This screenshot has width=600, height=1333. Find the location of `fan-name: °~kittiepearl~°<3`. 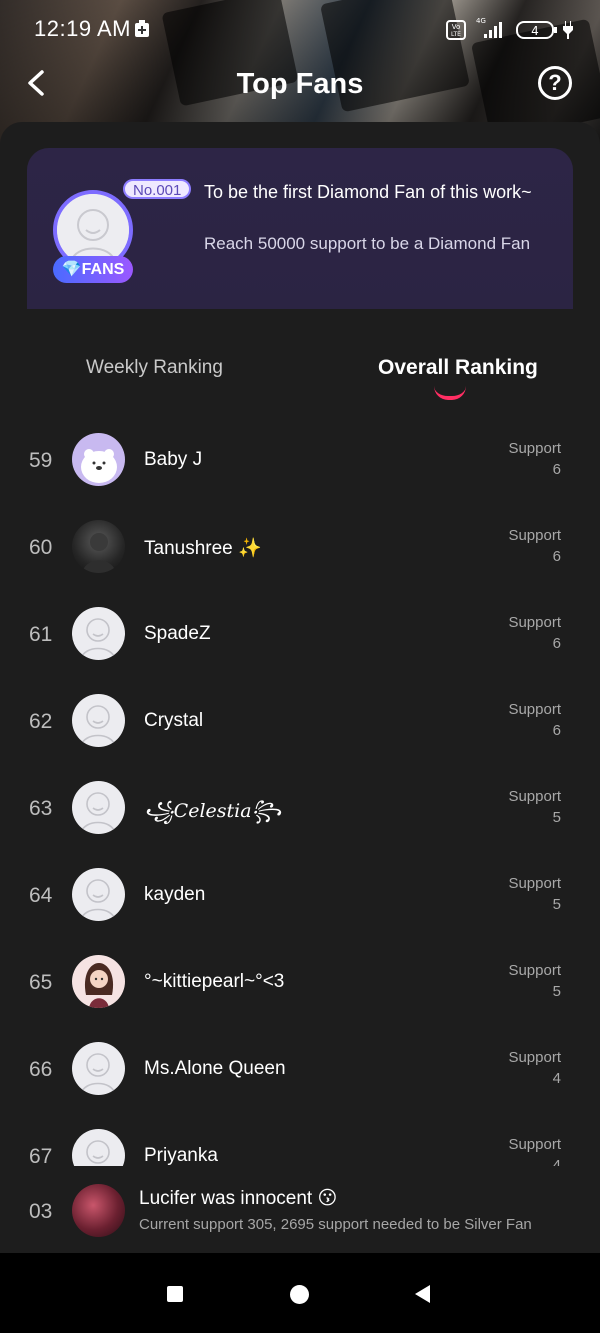

fan-name: °~kittiepearl~°<3 is located at coordinates (214, 981).